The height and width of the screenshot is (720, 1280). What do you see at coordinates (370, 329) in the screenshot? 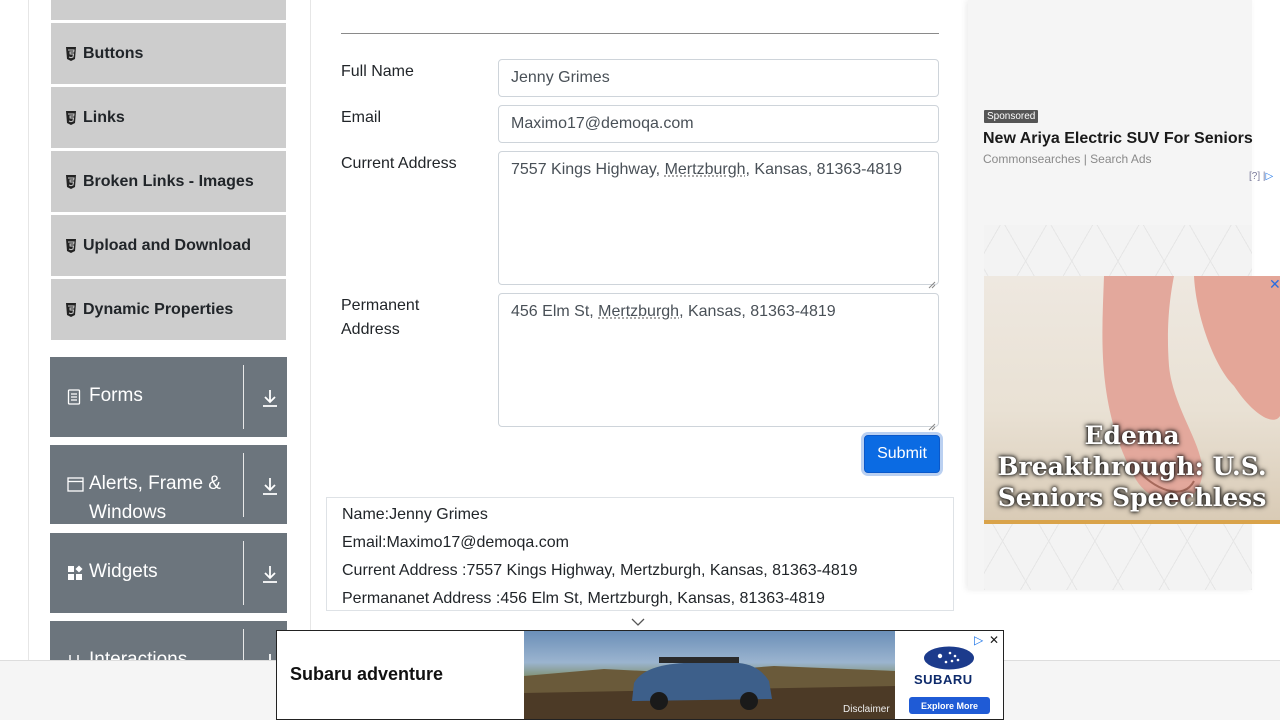
I see `permanent-address-label-line2: Address` at bounding box center [370, 329].